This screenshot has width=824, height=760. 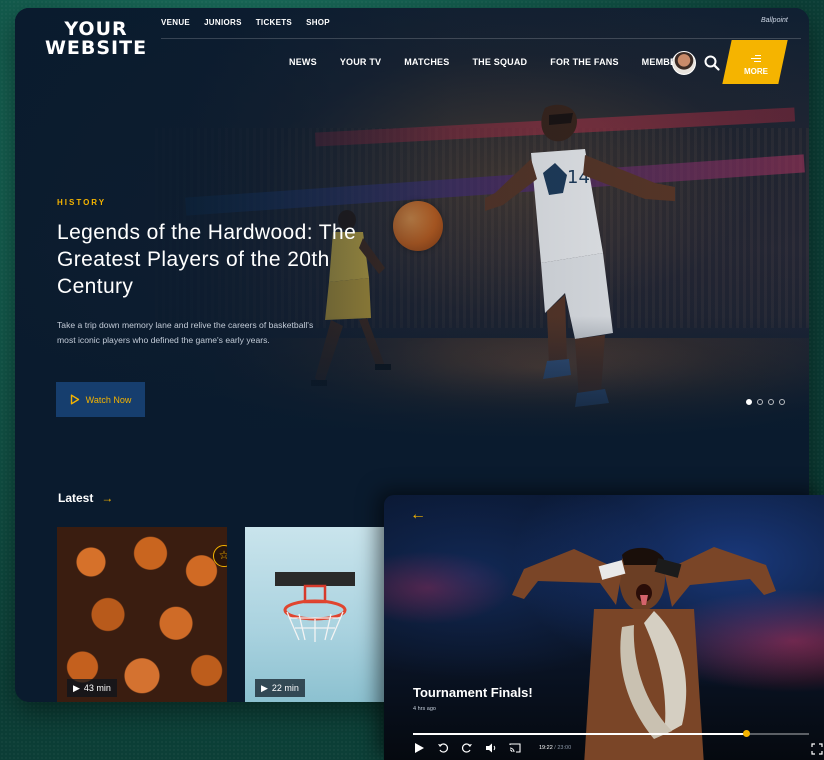 What do you see at coordinates (515, 748) in the screenshot?
I see `cast-icon` at bounding box center [515, 748].